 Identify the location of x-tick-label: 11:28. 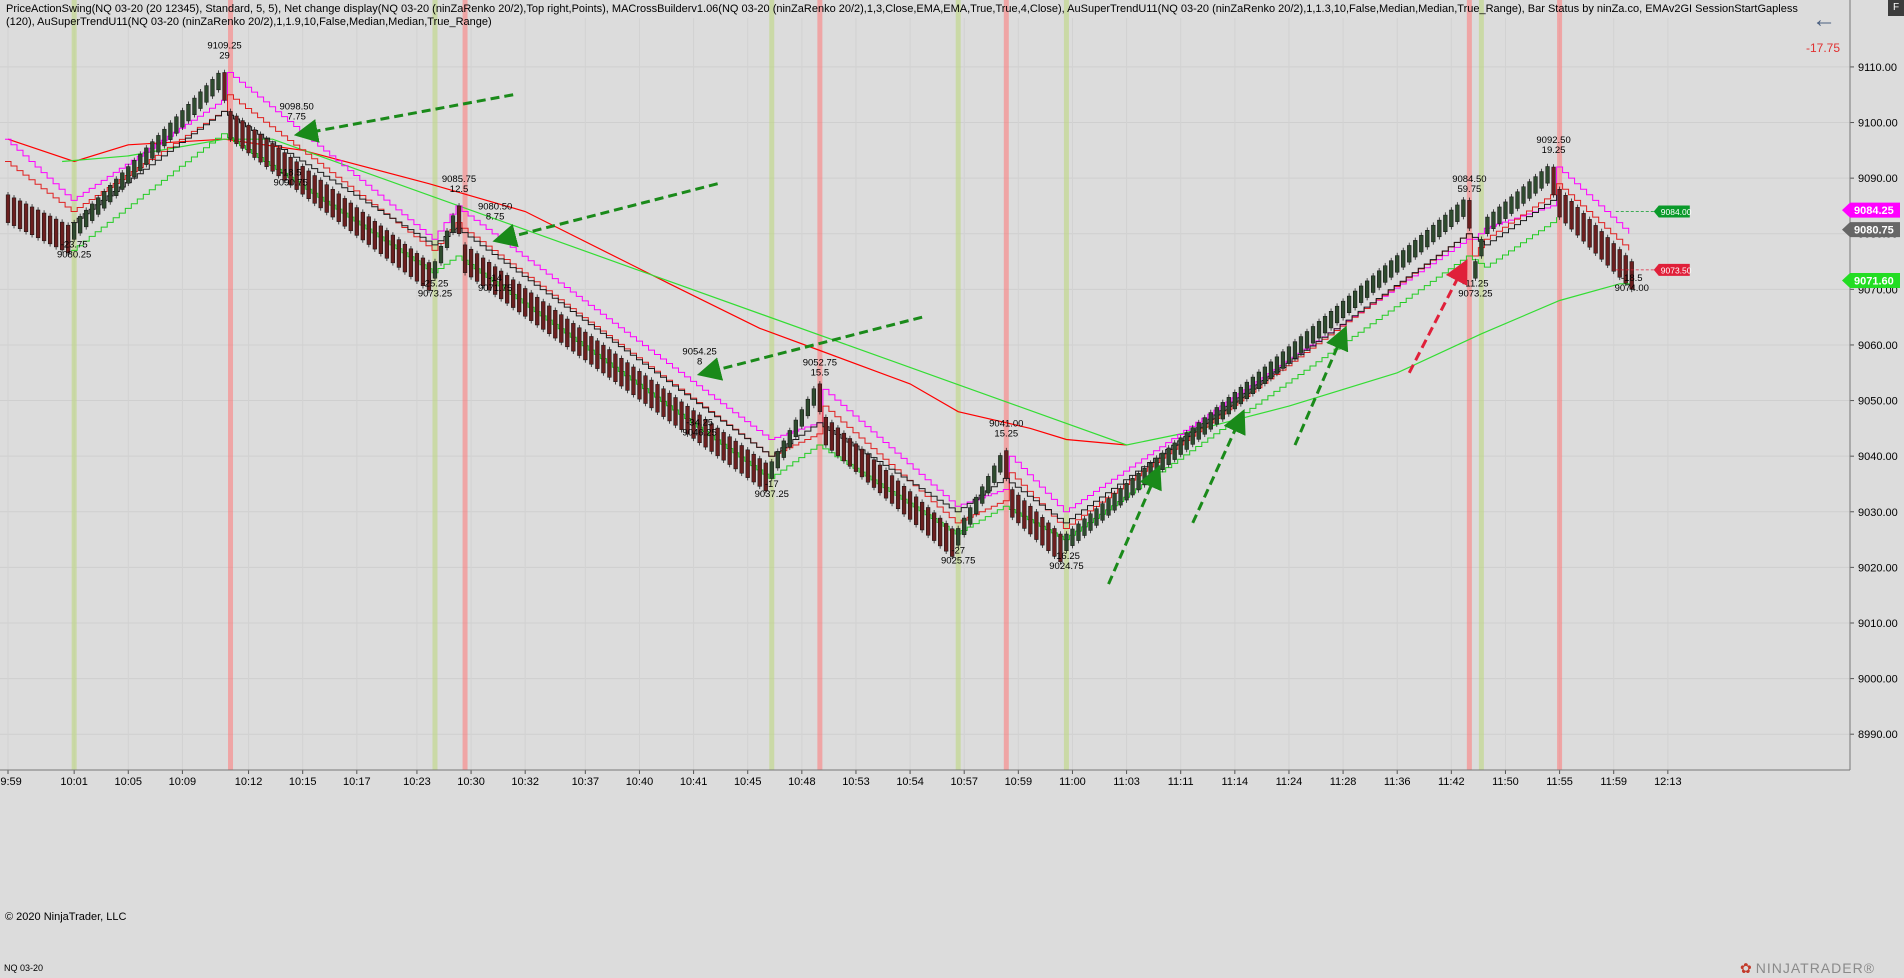
(1343, 782).